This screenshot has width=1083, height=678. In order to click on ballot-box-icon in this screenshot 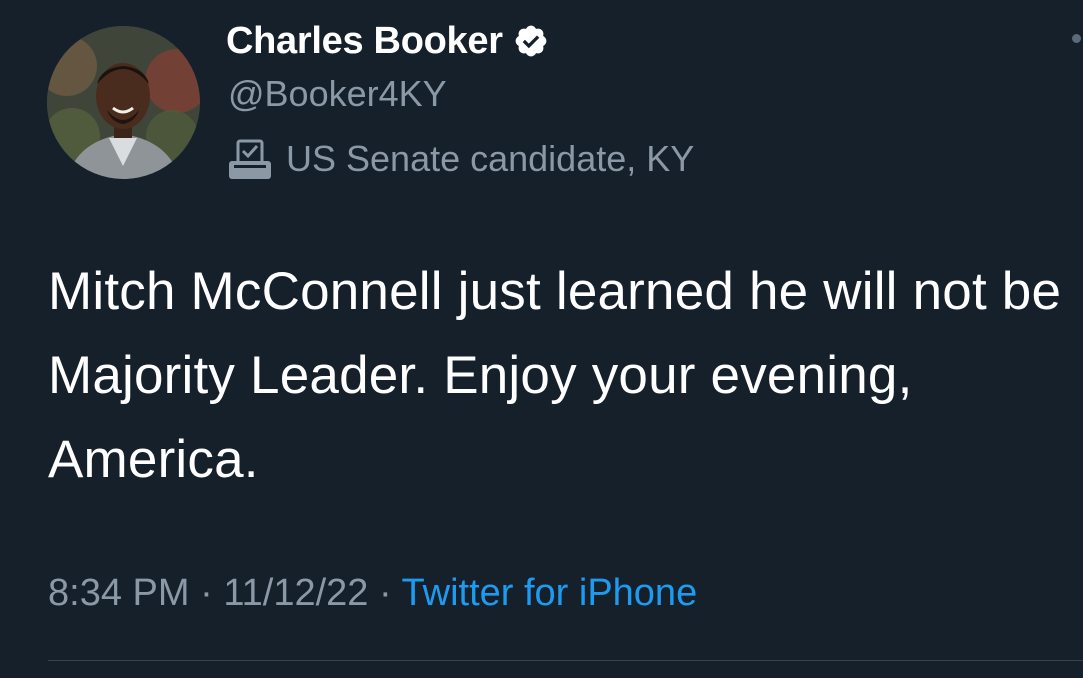, I will do `click(250, 159)`.